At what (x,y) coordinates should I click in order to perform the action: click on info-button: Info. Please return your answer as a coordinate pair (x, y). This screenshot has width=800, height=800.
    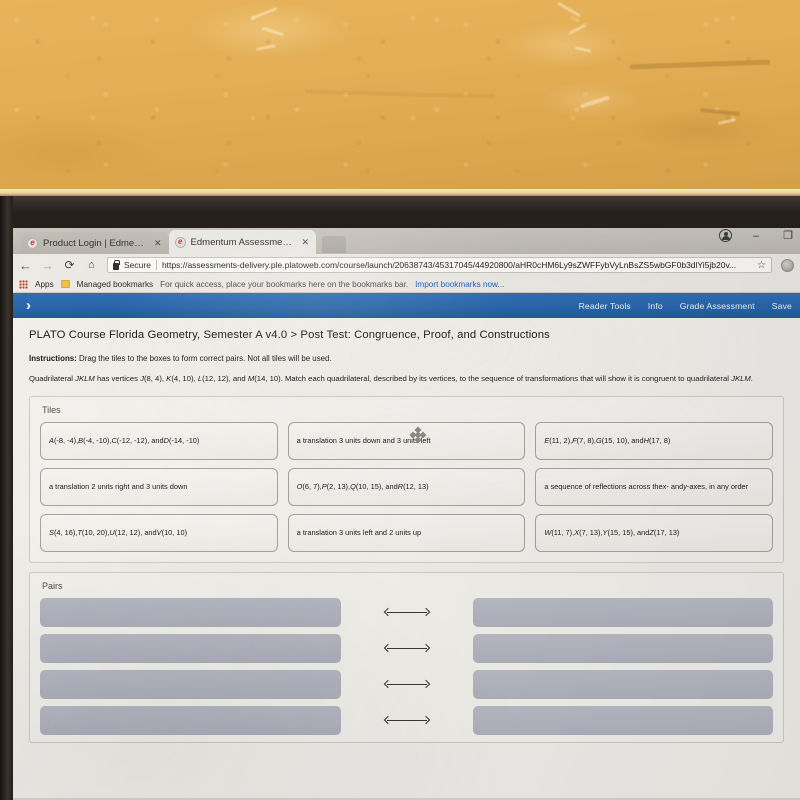
    Looking at the image, I should click on (655, 306).